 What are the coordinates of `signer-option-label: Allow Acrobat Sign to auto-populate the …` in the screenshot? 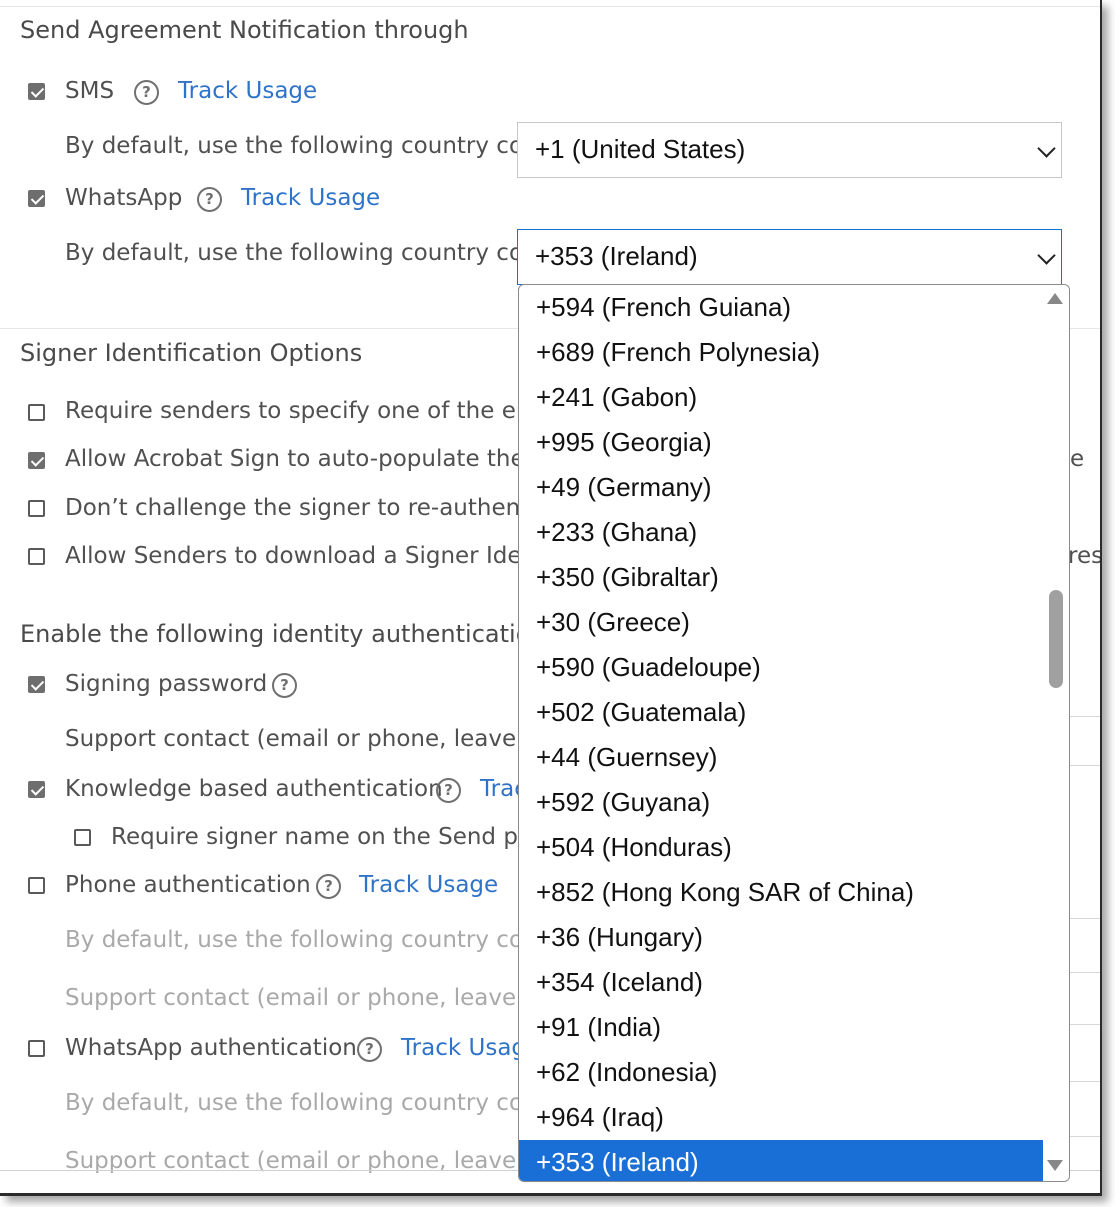 It's located at (309, 459).